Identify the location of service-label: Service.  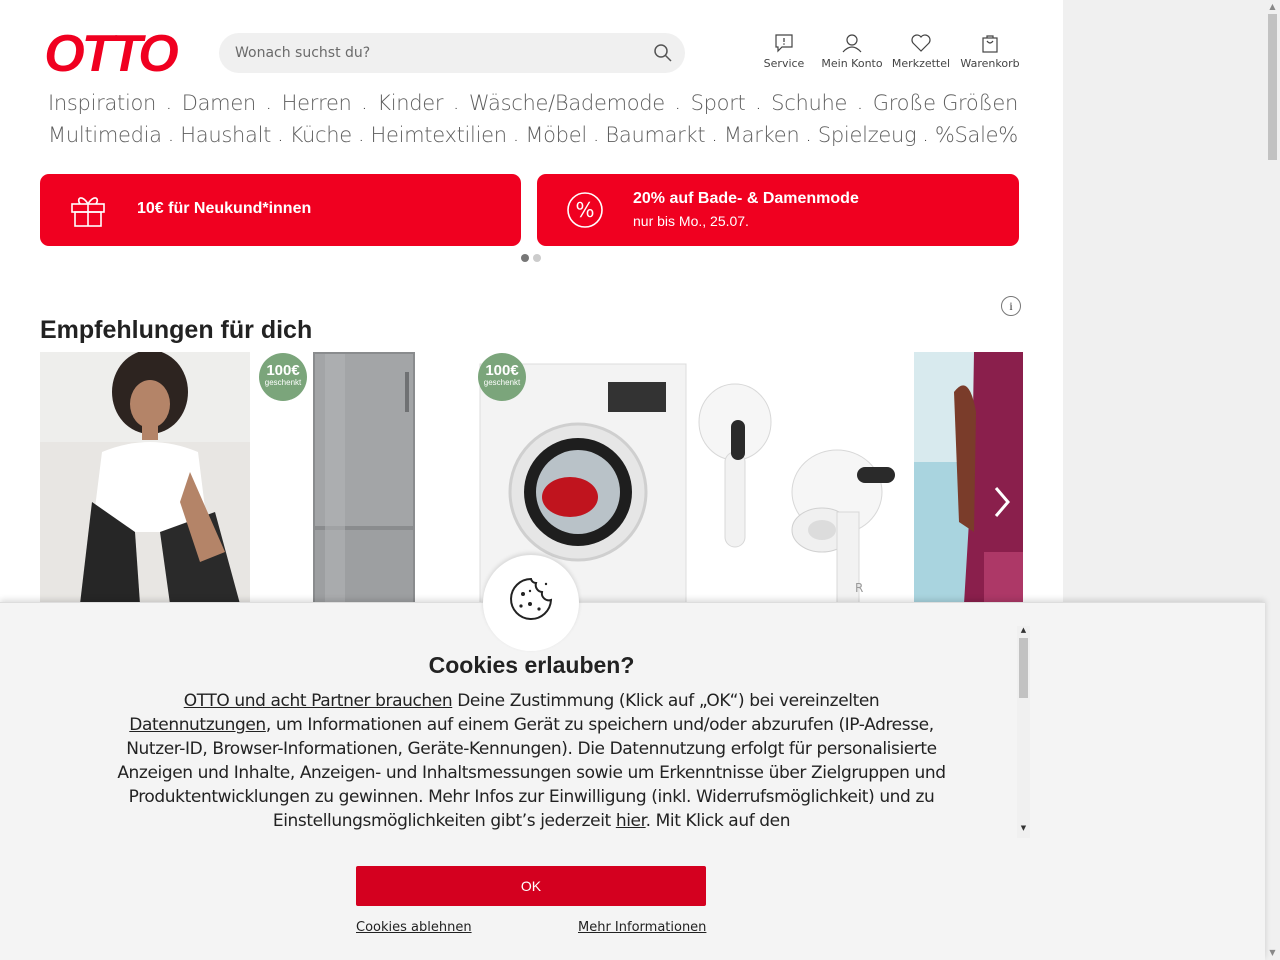
(784, 63).